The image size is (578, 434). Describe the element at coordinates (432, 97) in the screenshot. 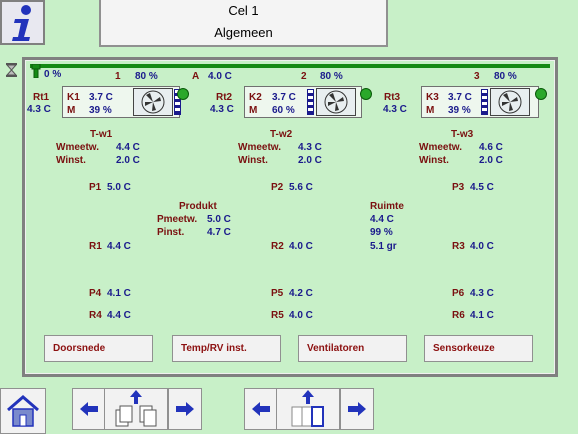

I see `k3-label: K3` at that location.